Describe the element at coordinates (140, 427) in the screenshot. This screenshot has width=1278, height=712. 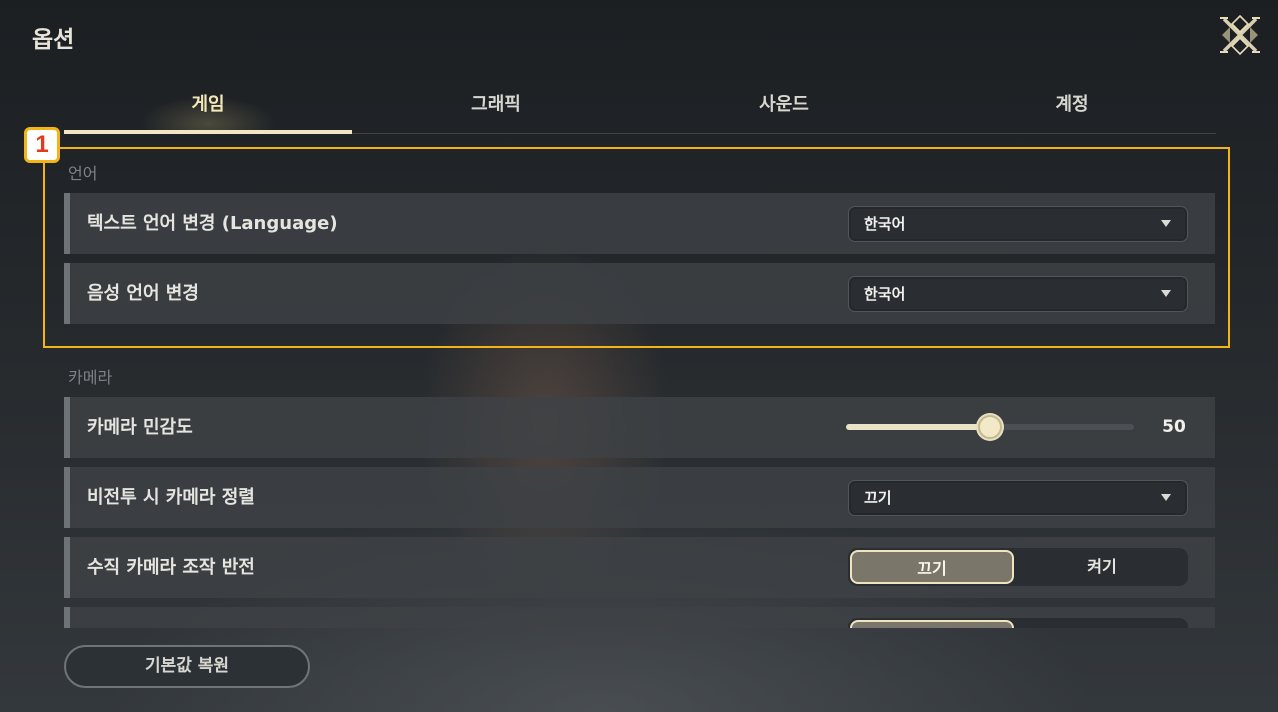
I see `setting-label: 카메라 민감도` at that location.